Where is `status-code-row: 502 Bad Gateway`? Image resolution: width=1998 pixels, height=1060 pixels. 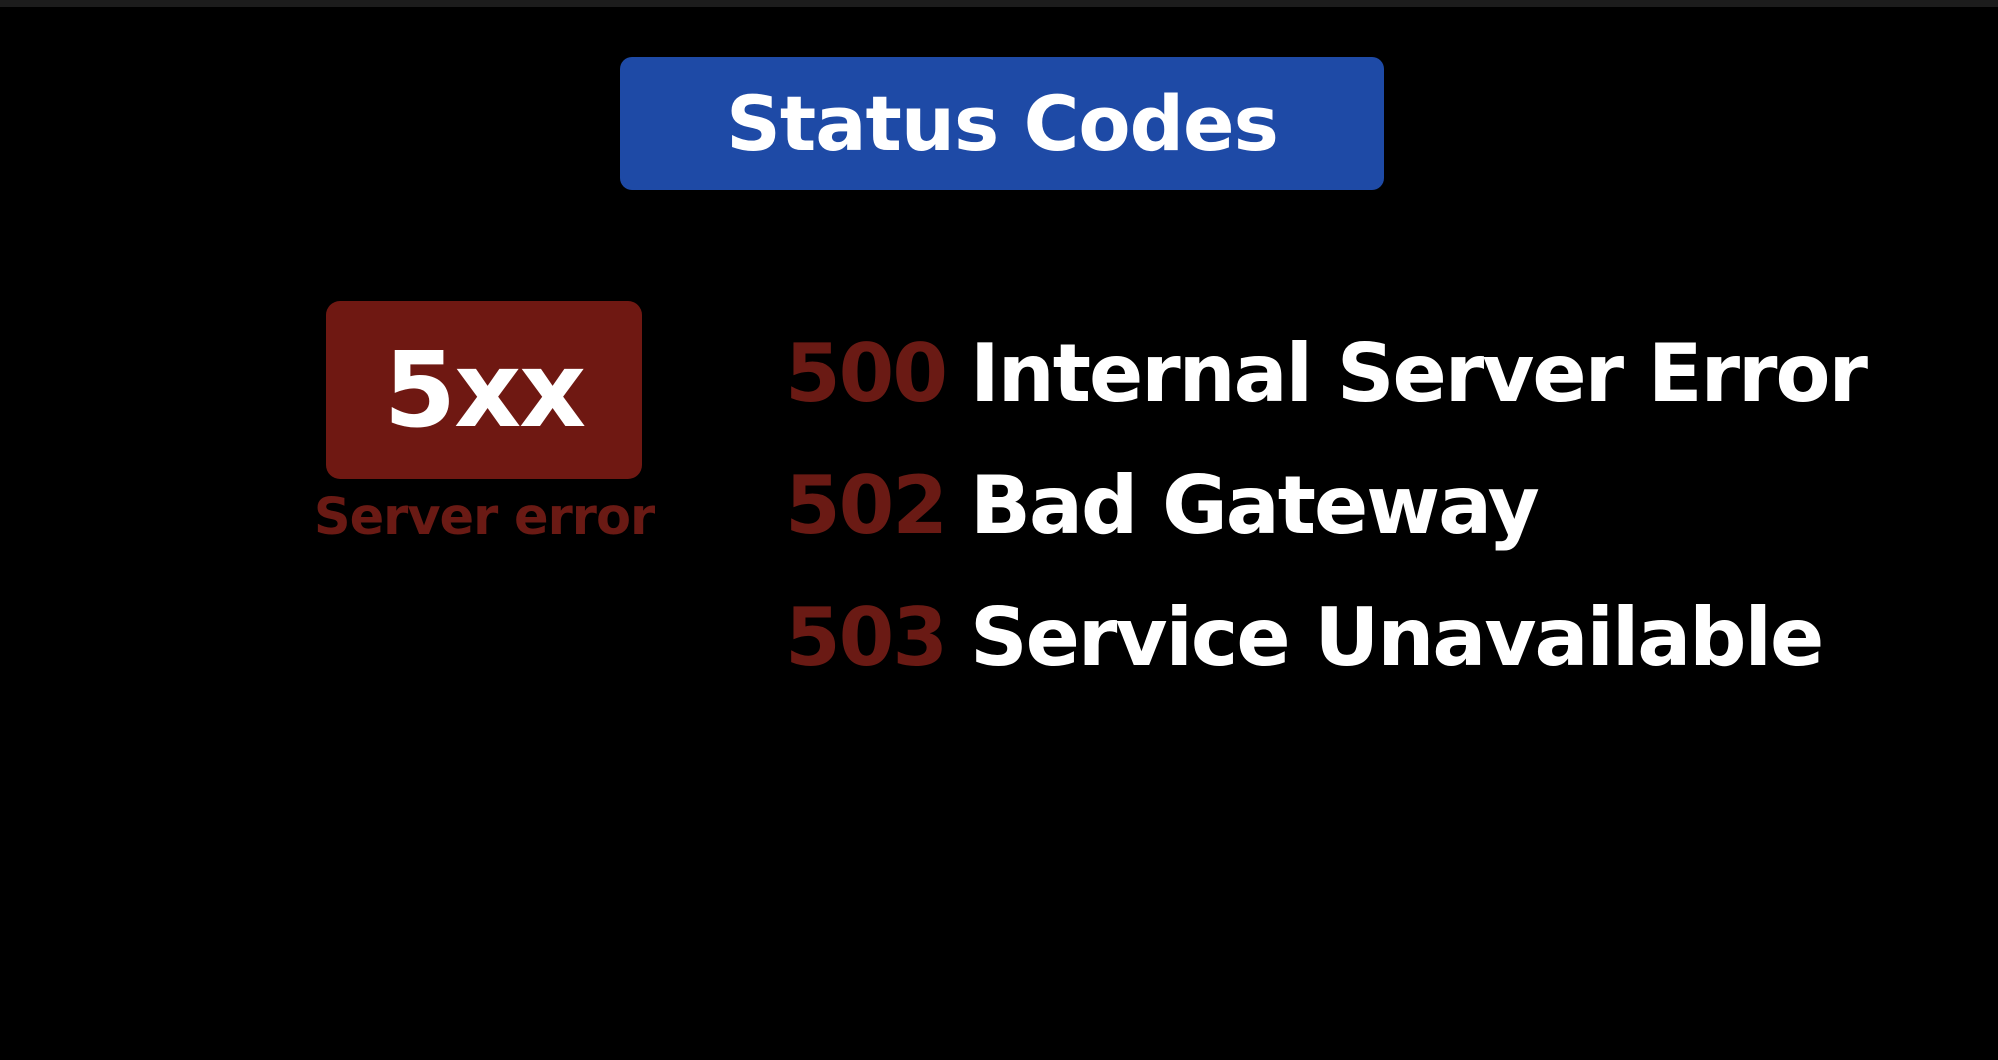
status-code-row: 502 Bad Gateway is located at coordinates (1360, 506).